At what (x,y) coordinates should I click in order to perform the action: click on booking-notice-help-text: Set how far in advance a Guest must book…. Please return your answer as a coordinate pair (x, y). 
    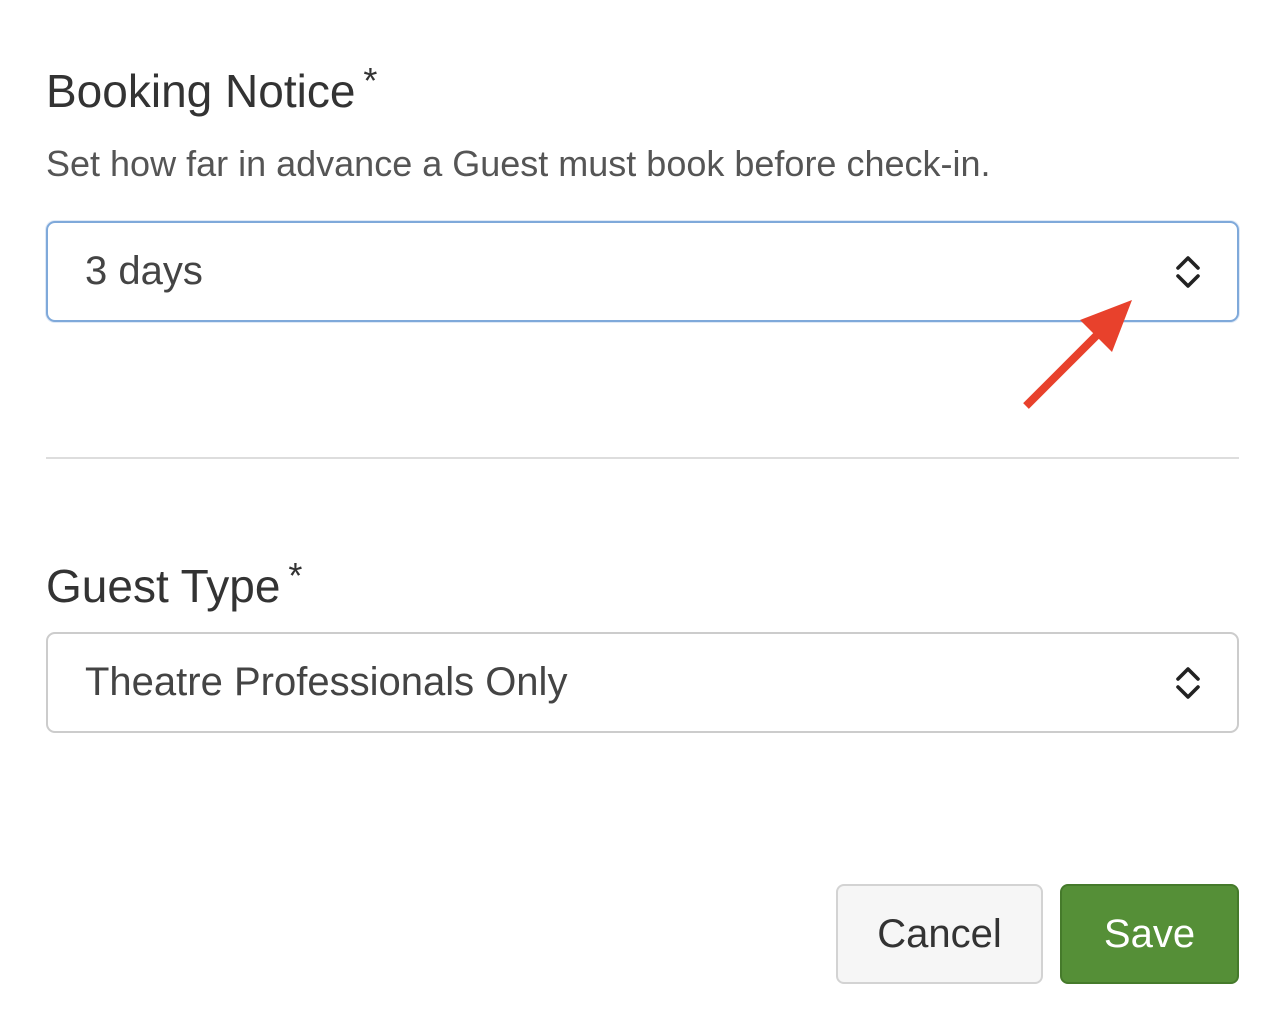
    Looking at the image, I should click on (518, 163).